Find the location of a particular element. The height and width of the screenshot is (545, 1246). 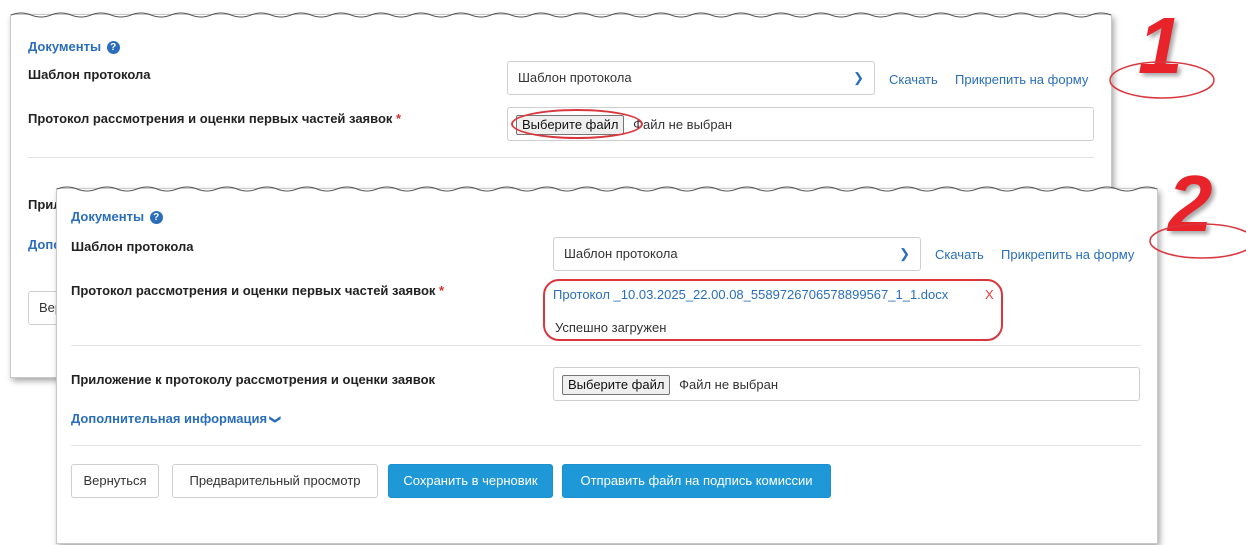

send-sign-button: Отправить файл на подпись комиссии is located at coordinates (696, 481).